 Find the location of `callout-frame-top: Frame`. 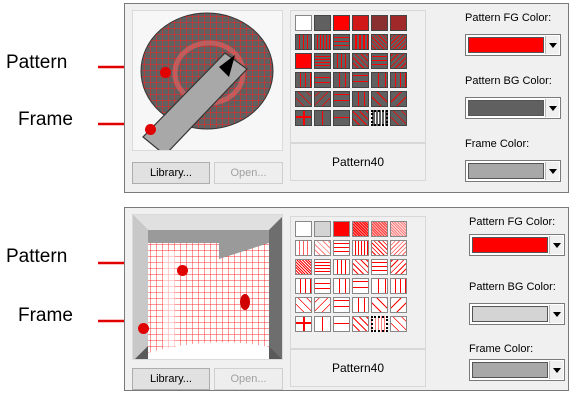

callout-frame-top: Frame is located at coordinates (45, 119).